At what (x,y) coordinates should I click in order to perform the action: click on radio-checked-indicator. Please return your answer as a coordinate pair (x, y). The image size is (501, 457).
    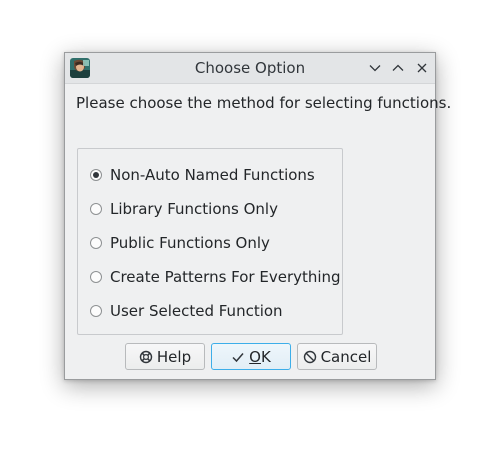
    Looking at the image, I should click on (96, 175).